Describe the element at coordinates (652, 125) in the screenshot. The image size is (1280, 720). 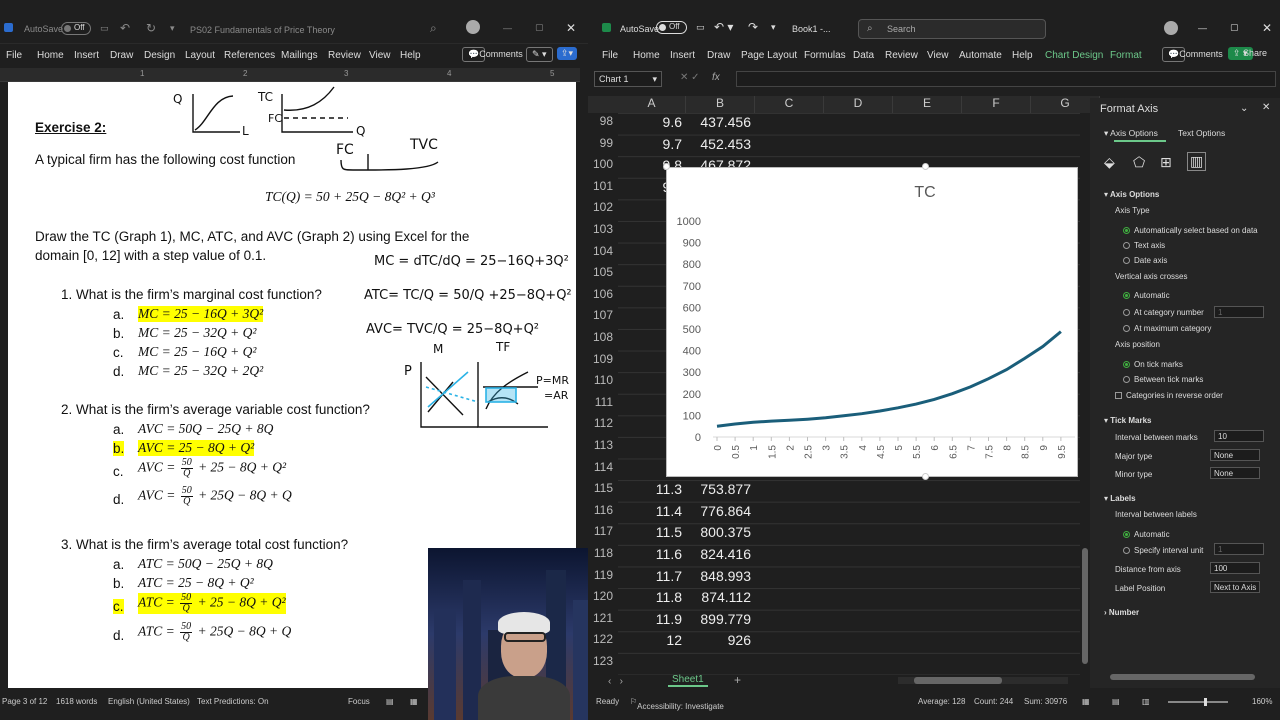
I see `cell-a: 9.6` at that location.